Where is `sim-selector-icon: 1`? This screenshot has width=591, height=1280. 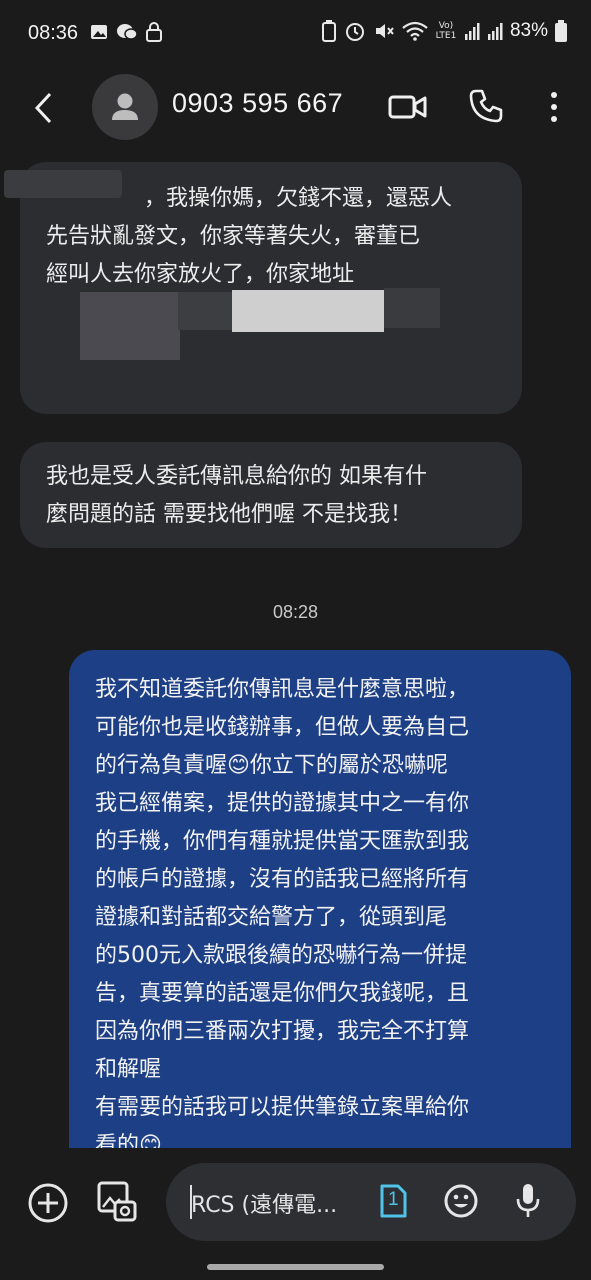
sim-selector-icon: 1 is located at coordinates (393, 1201).